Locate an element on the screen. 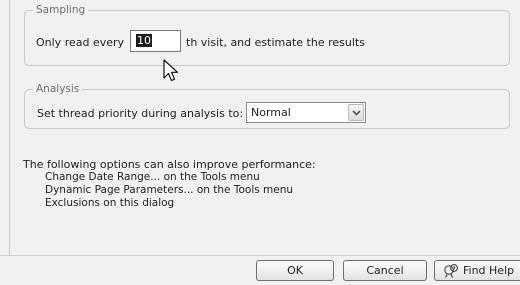 This screenshot has height=285, width=520. dropdown-button is located at coordinates (356, 112).